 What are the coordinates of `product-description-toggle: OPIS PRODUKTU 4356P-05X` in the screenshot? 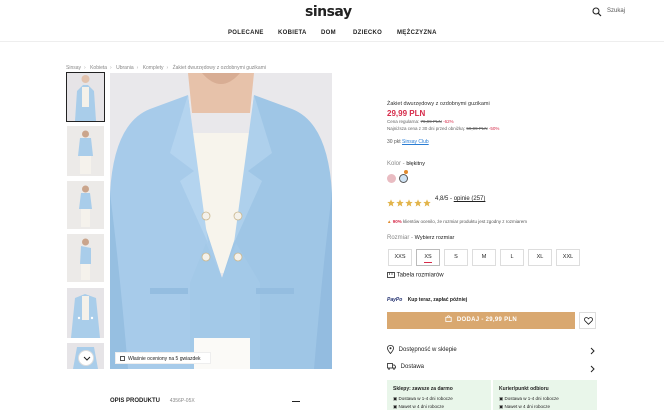 It's located at (152, 401).